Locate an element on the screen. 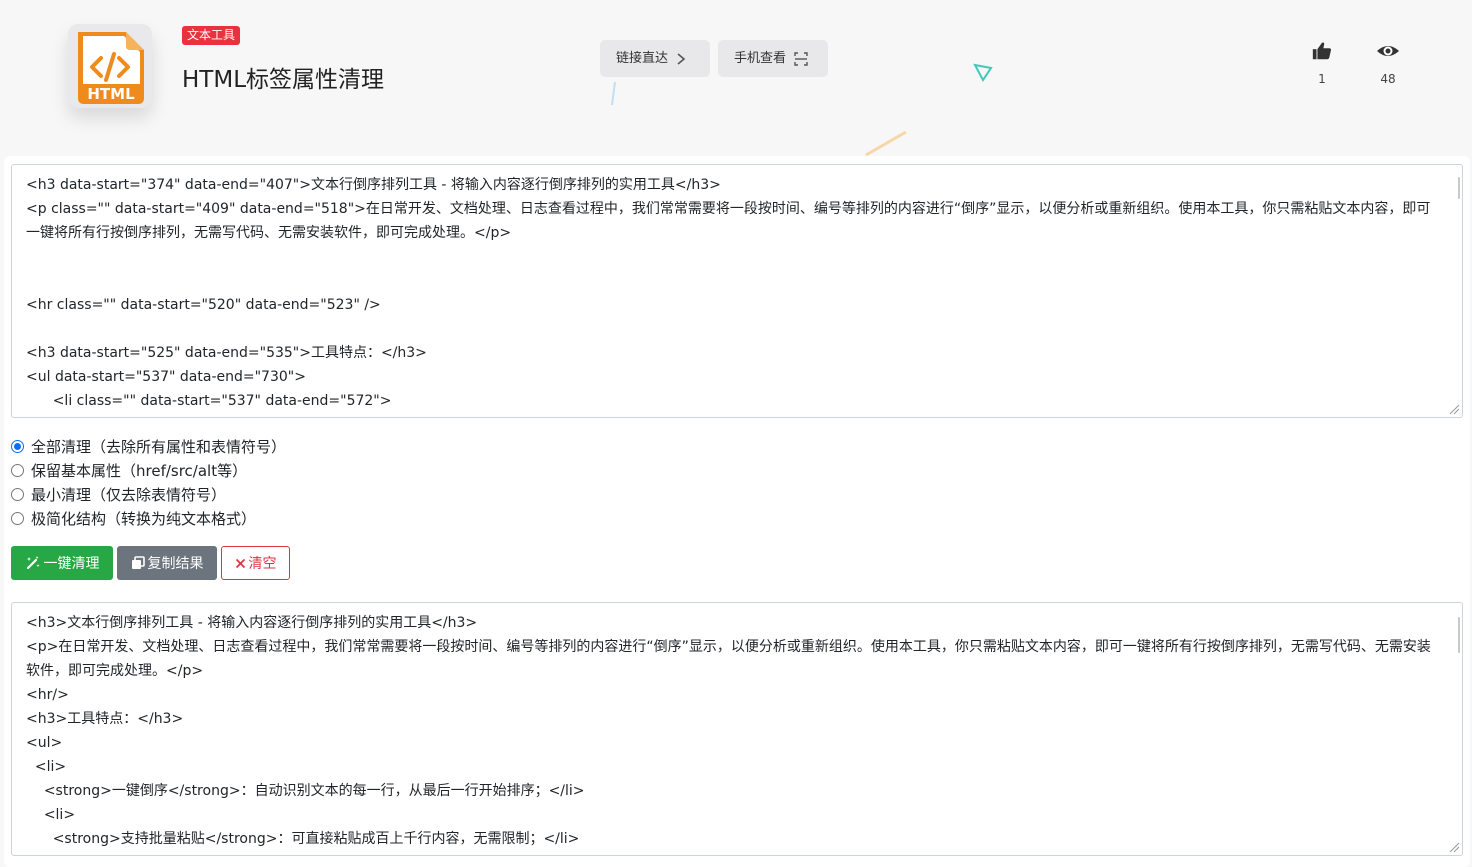 The image size is (1472, 867). decorative-triangle-icon is located at coordinates (983, 72).